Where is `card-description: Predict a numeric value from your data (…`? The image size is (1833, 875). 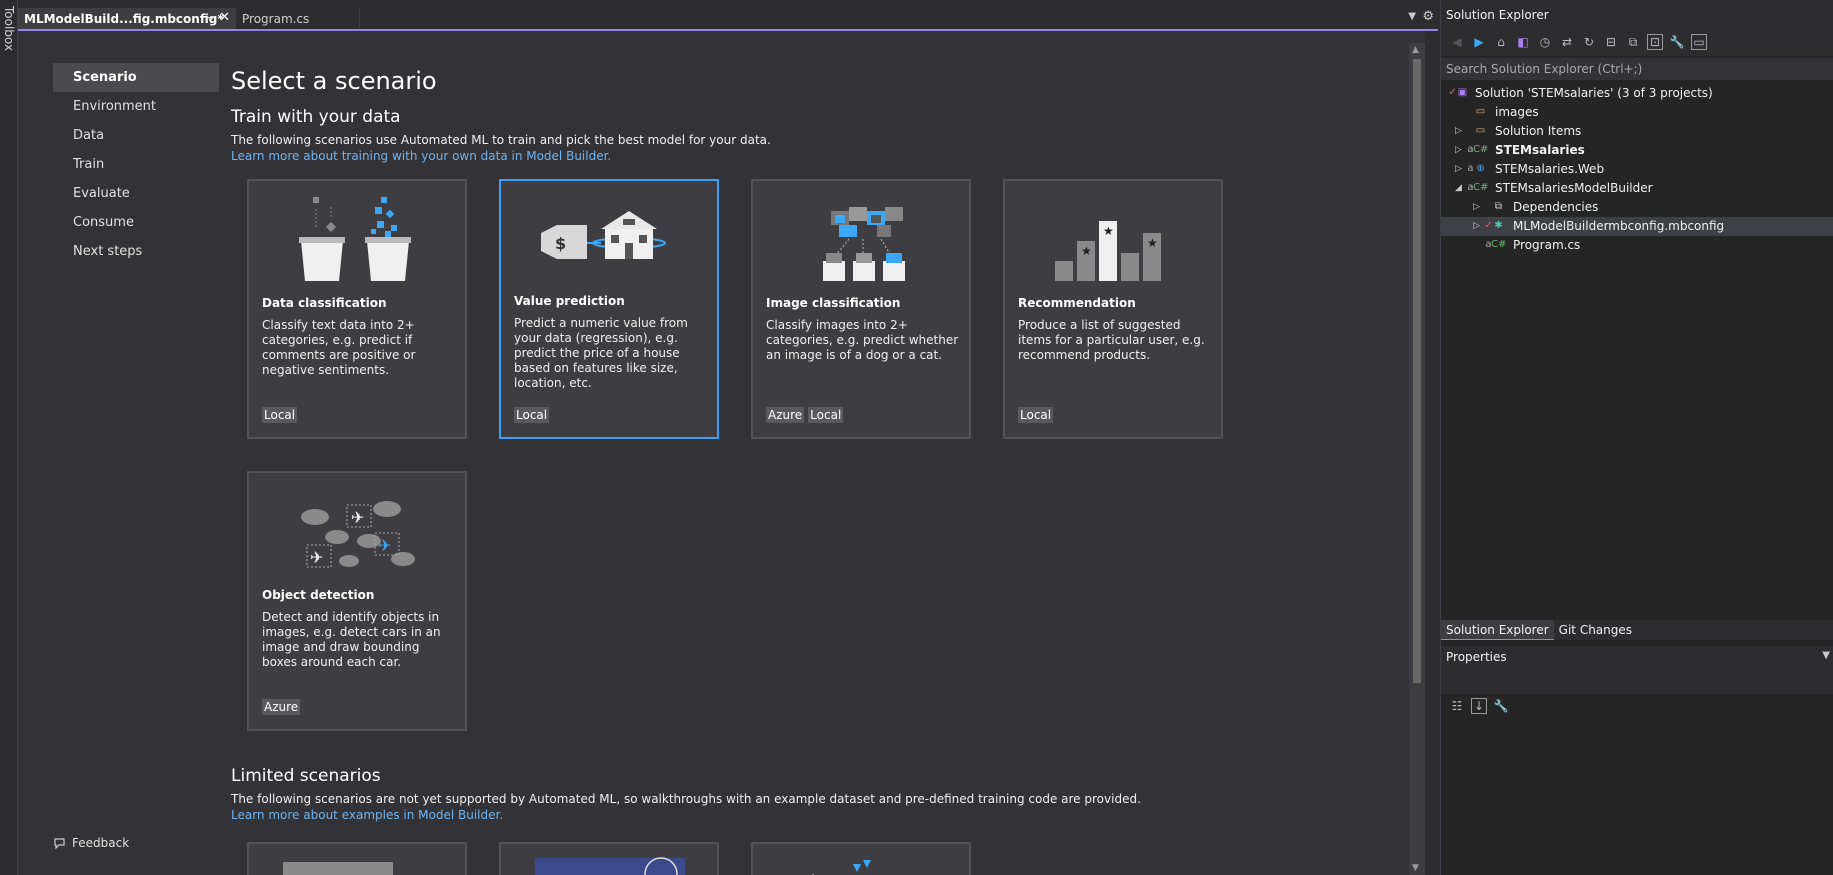
card-description: Predict a numeric value from your data (… is located at coordinates (601, 353).